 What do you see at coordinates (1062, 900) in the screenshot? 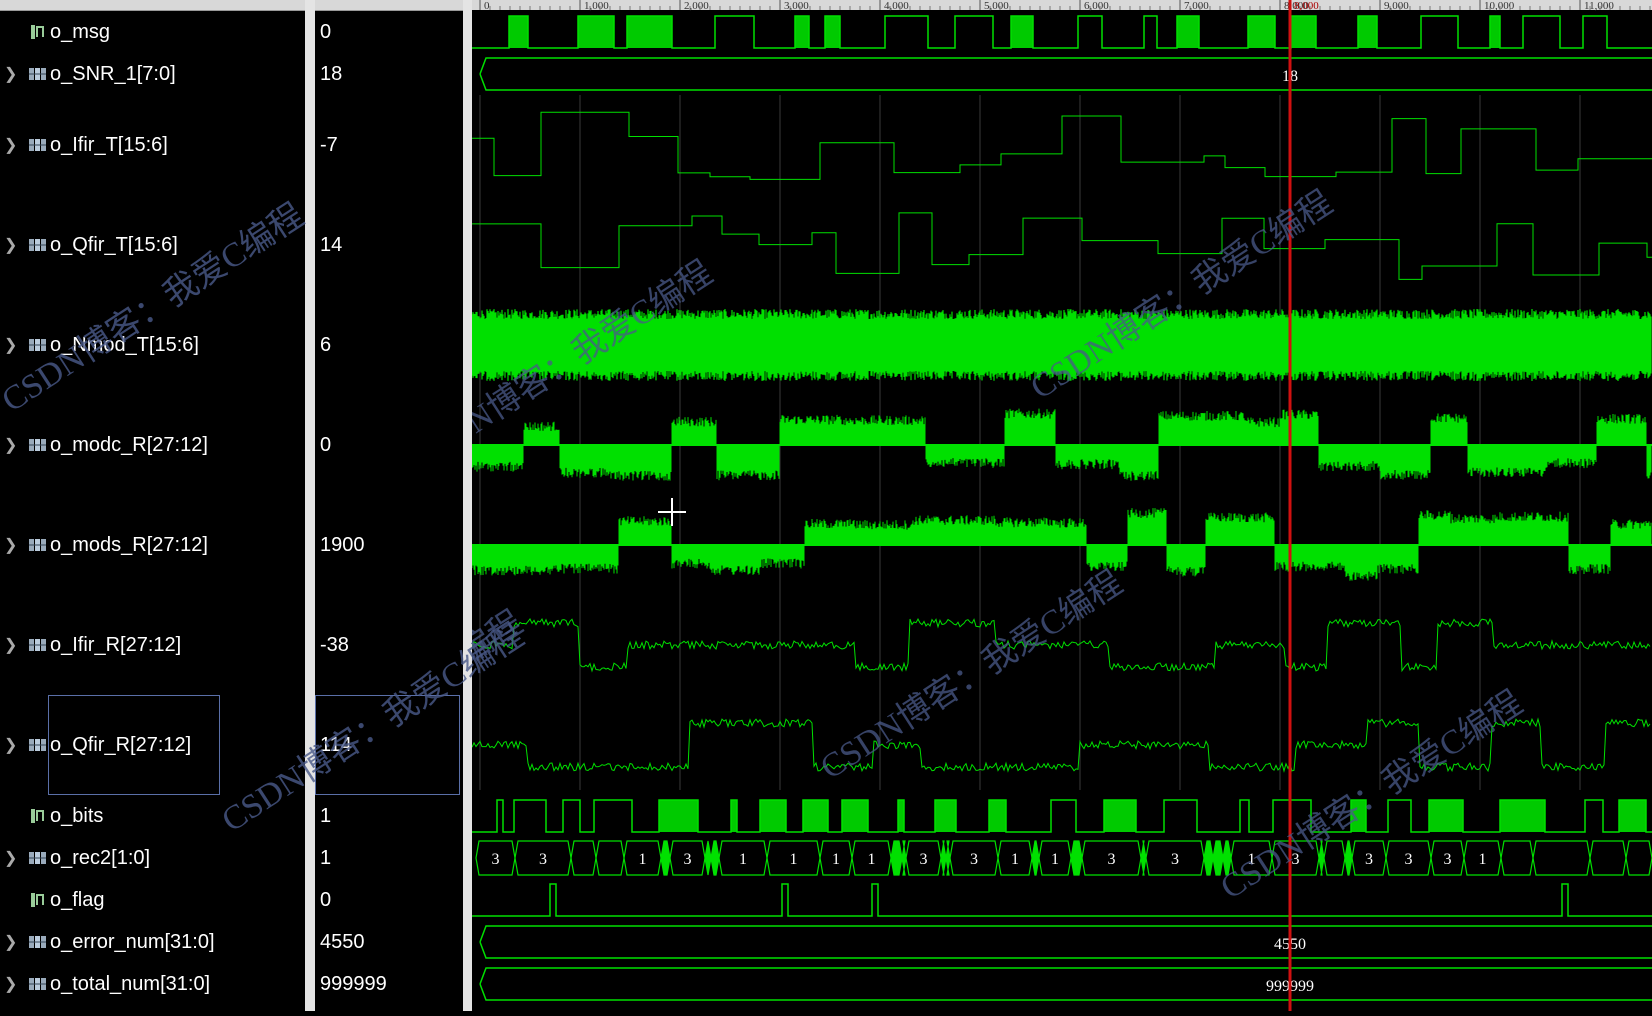
I see `flag-waveform` at bounding box center [1062, 900].